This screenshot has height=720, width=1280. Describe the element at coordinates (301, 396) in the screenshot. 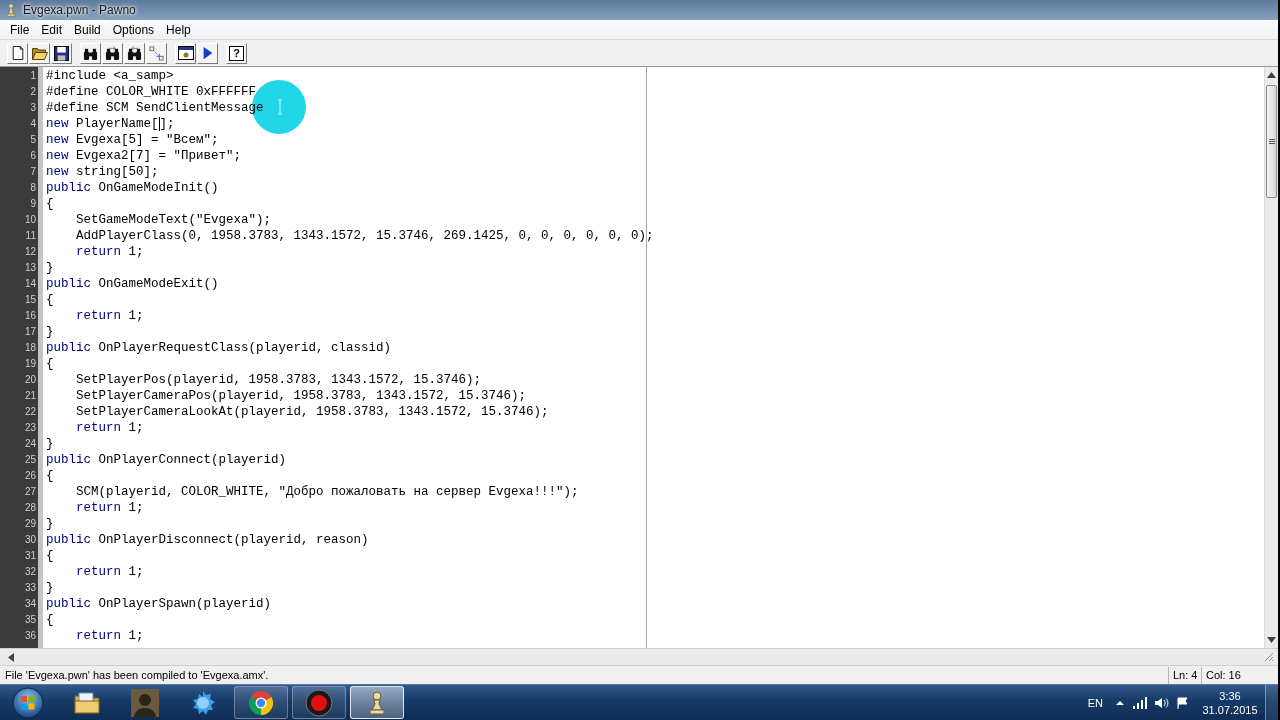

I see `code-line: SetPlayerCameraPos(playerid, 1958.3783, 1343.1572, 15.3746);` at that location.